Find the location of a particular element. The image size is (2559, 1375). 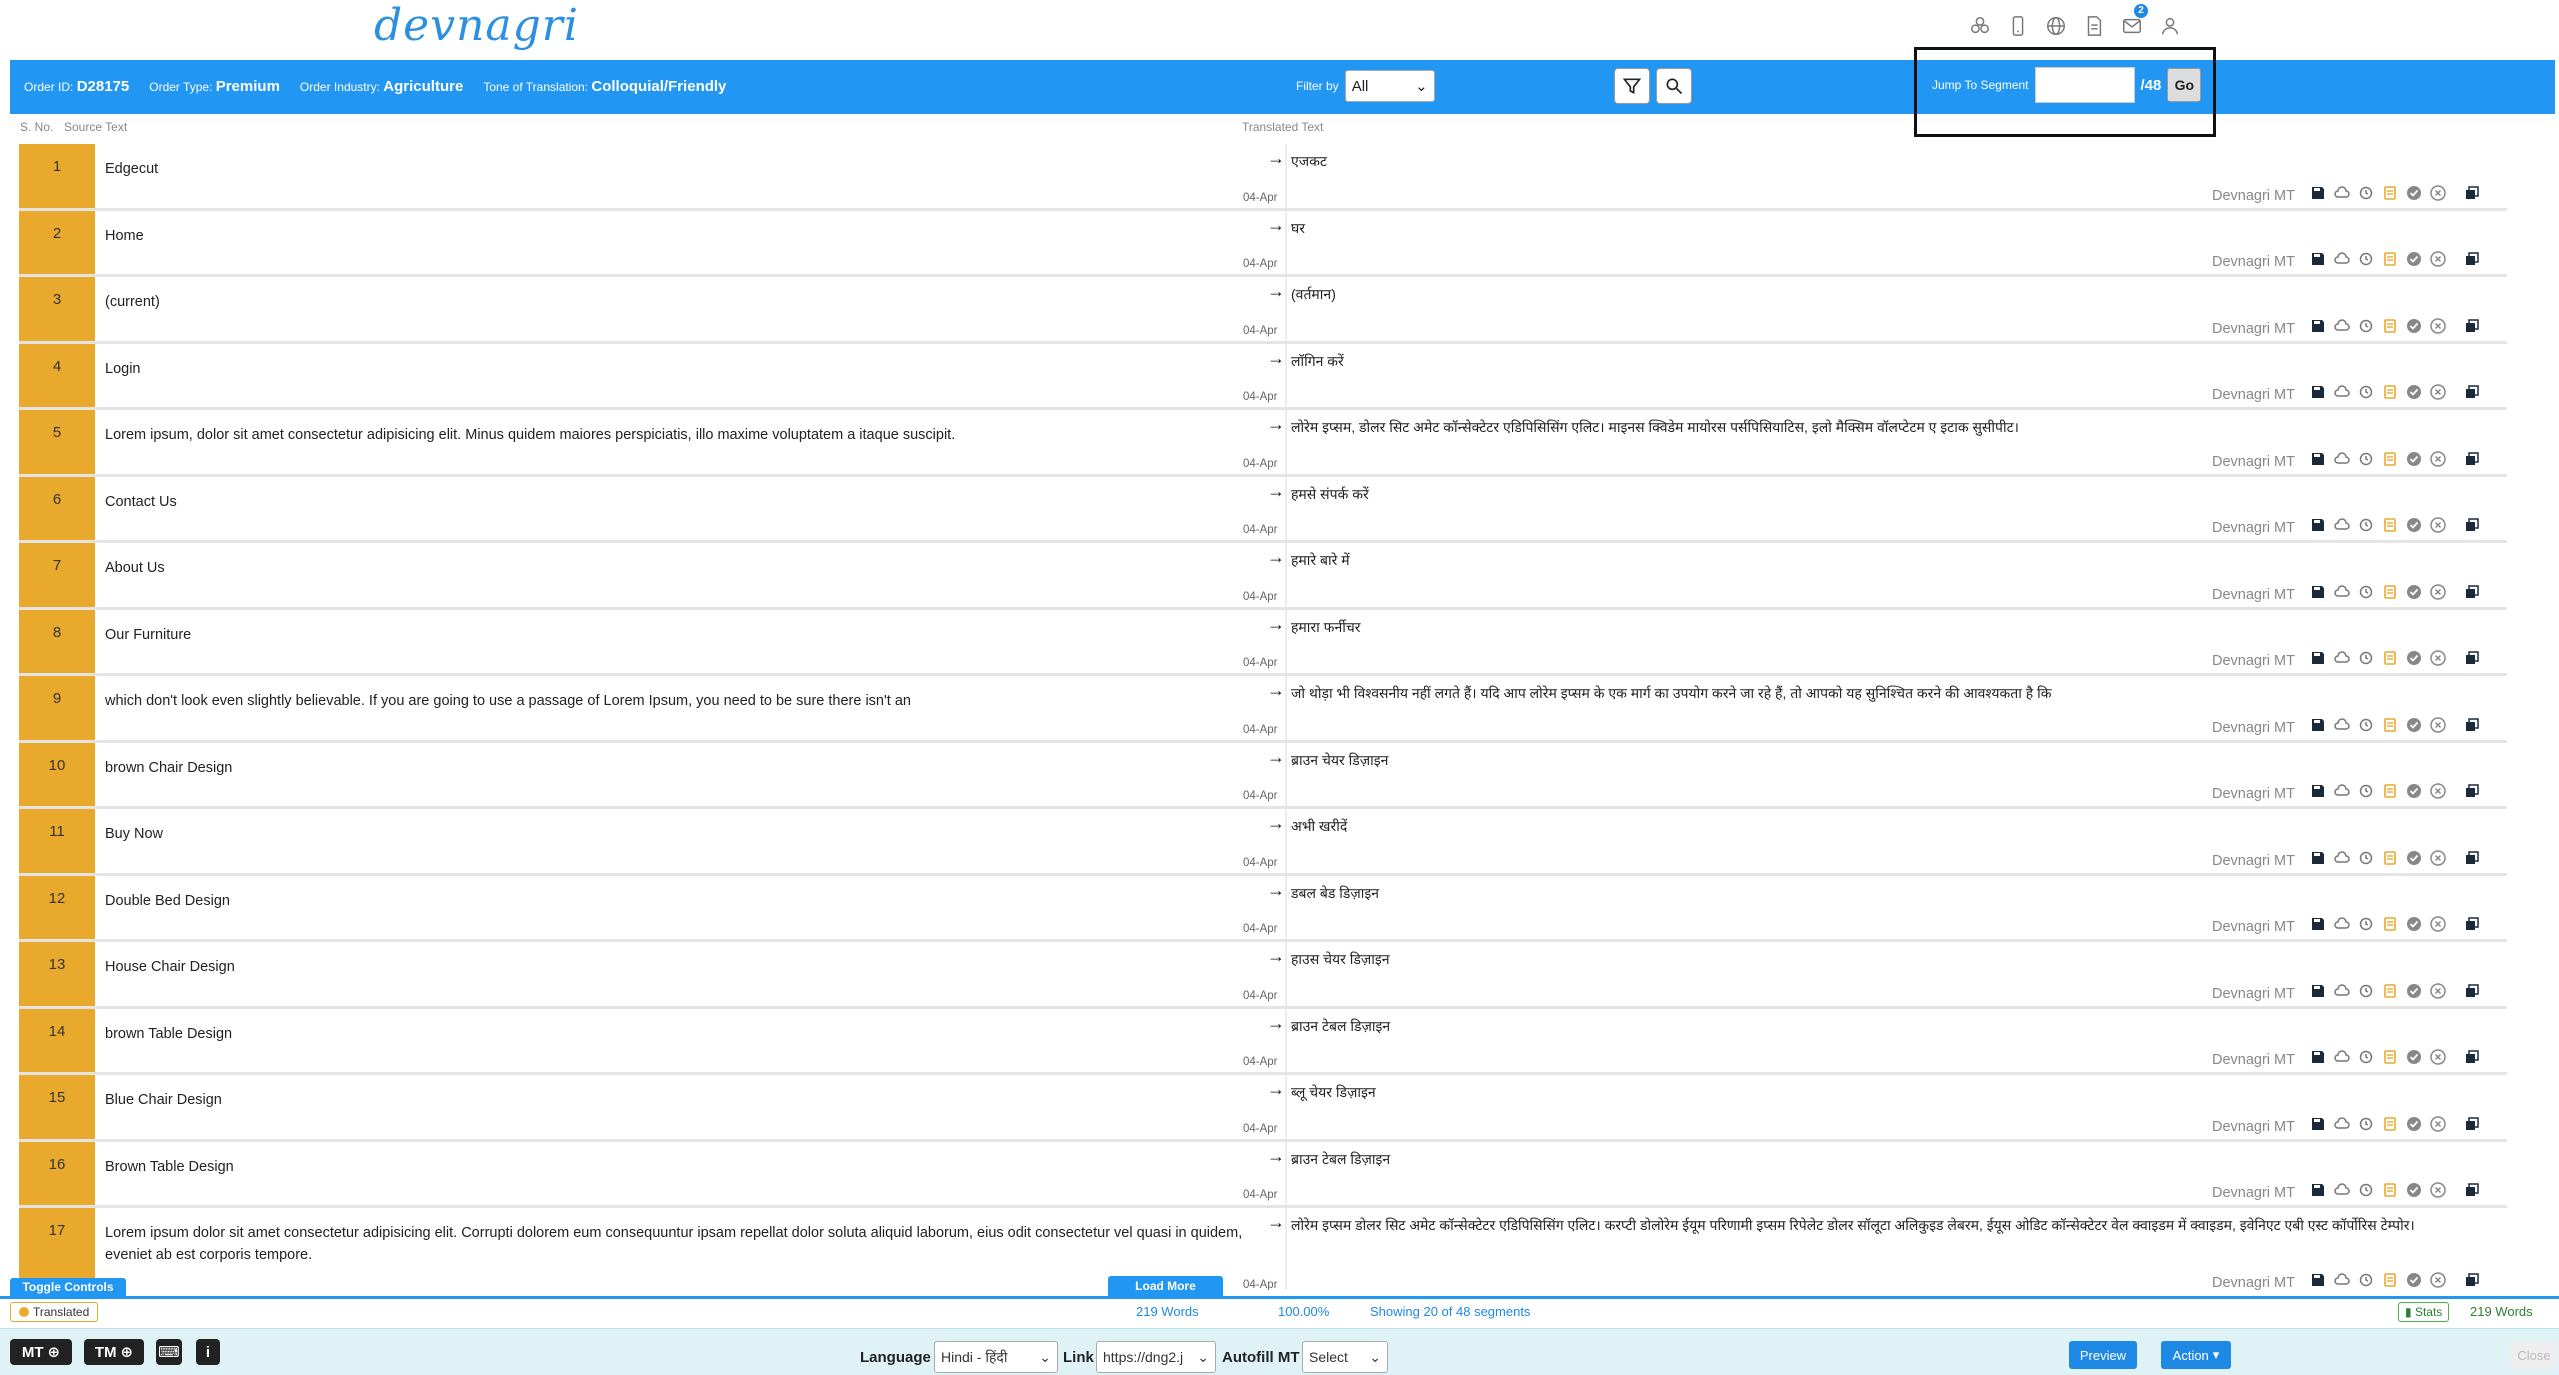

mail-icon: 2 is located at coordinates (2134, 21).